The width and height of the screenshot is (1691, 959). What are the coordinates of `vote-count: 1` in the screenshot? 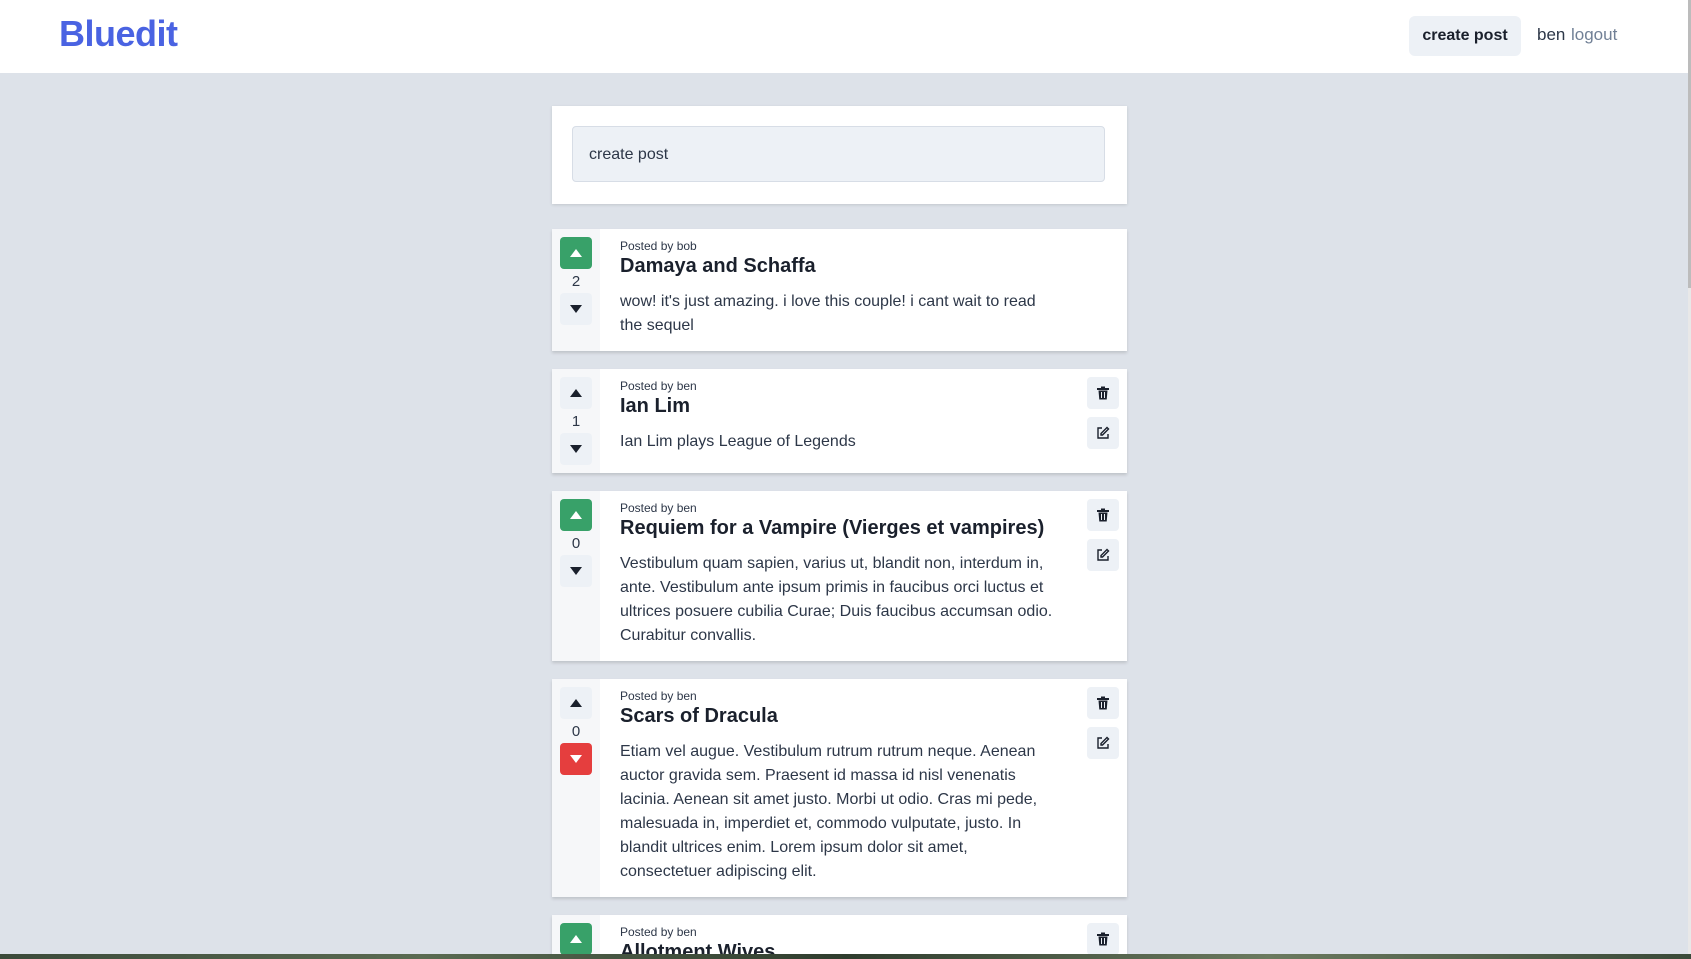 It's located at (576, 421).